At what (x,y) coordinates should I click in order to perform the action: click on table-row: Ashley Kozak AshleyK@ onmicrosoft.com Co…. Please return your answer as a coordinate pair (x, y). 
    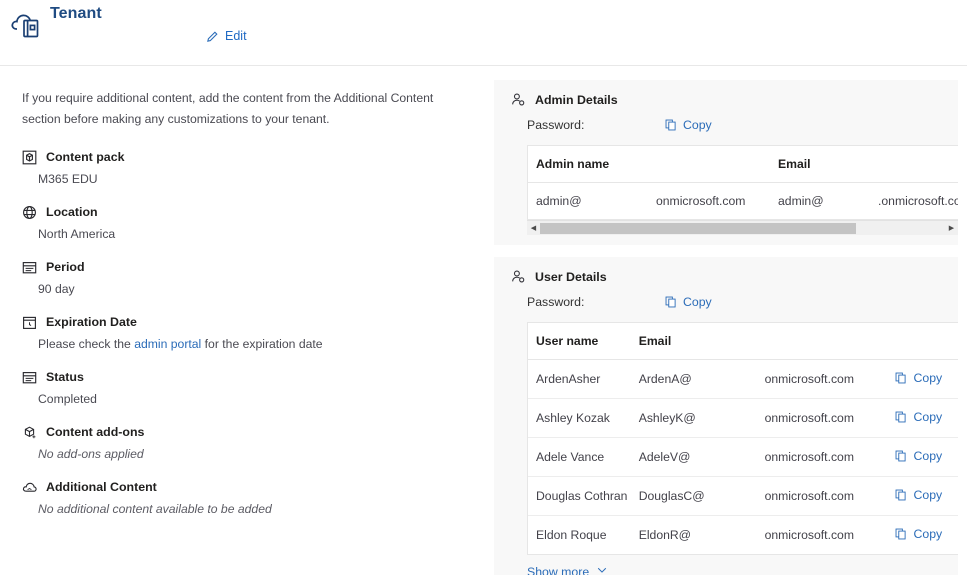
    Looking at the image, I should click on (743, 418).